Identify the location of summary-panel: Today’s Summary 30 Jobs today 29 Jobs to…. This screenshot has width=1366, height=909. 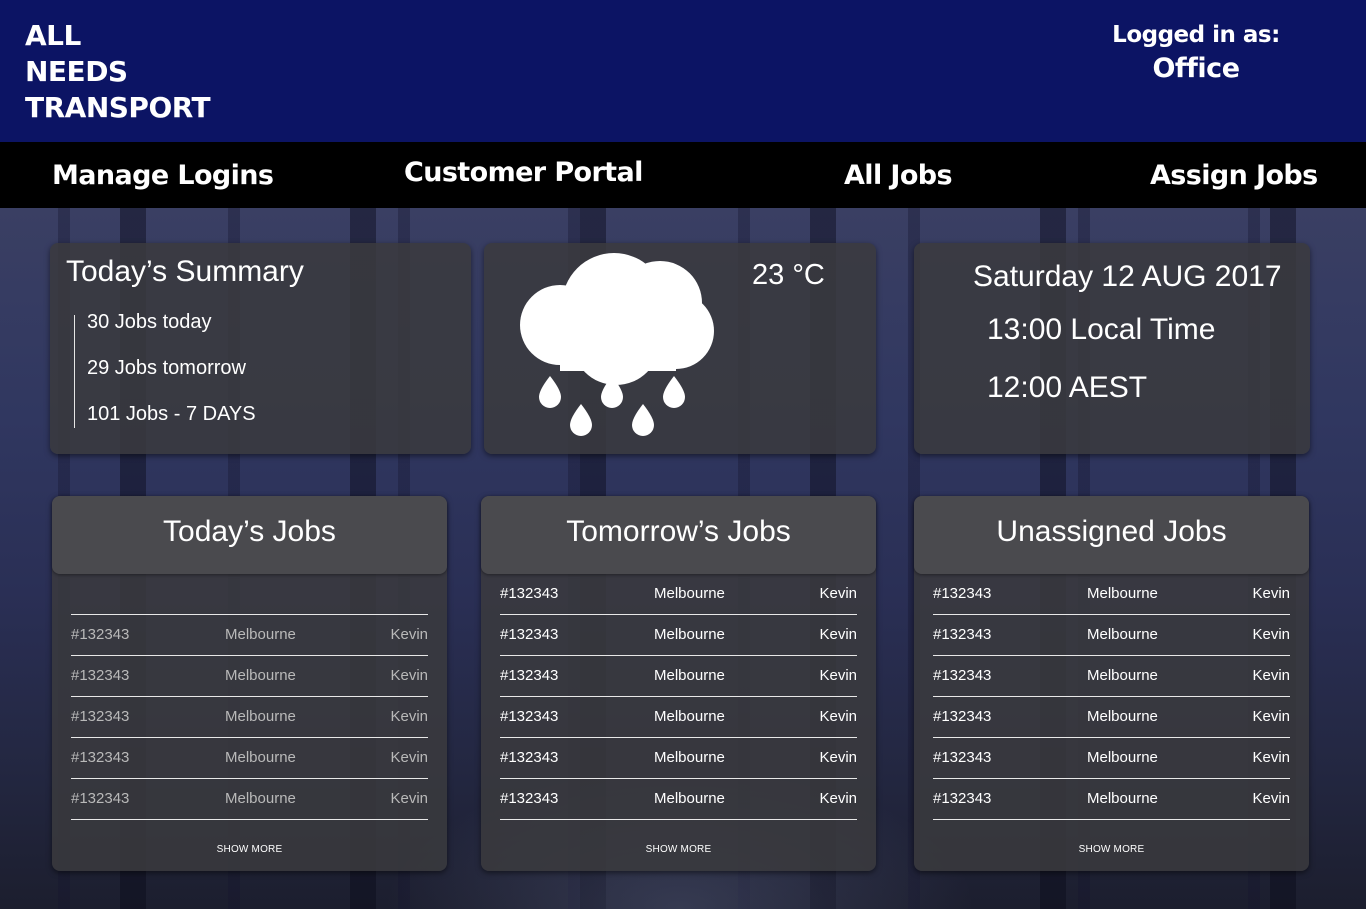
(260, 348).